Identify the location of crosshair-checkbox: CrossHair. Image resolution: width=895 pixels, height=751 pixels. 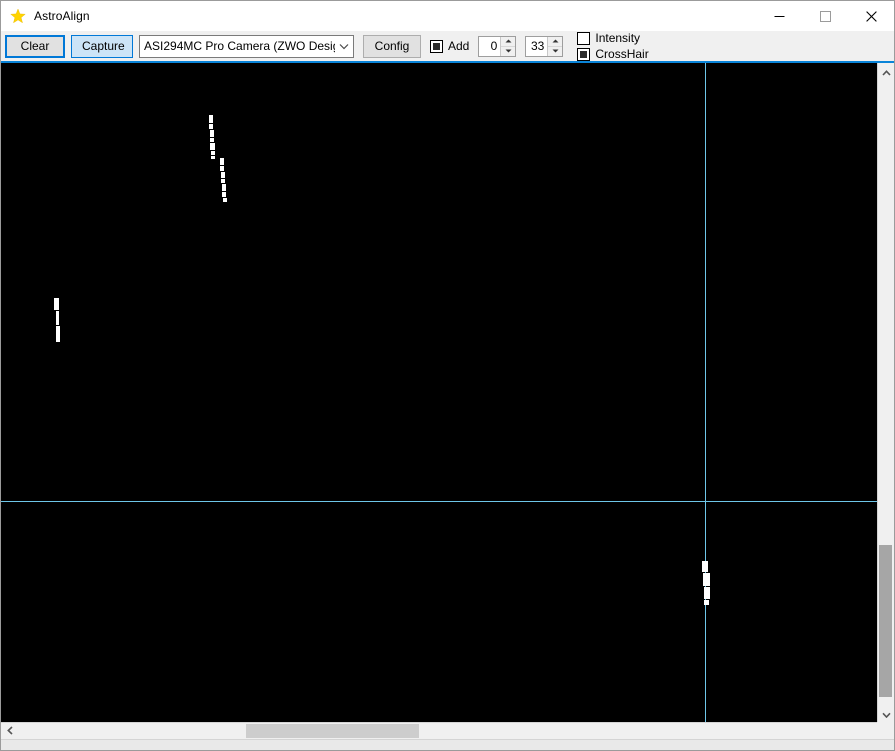
(613, 54).